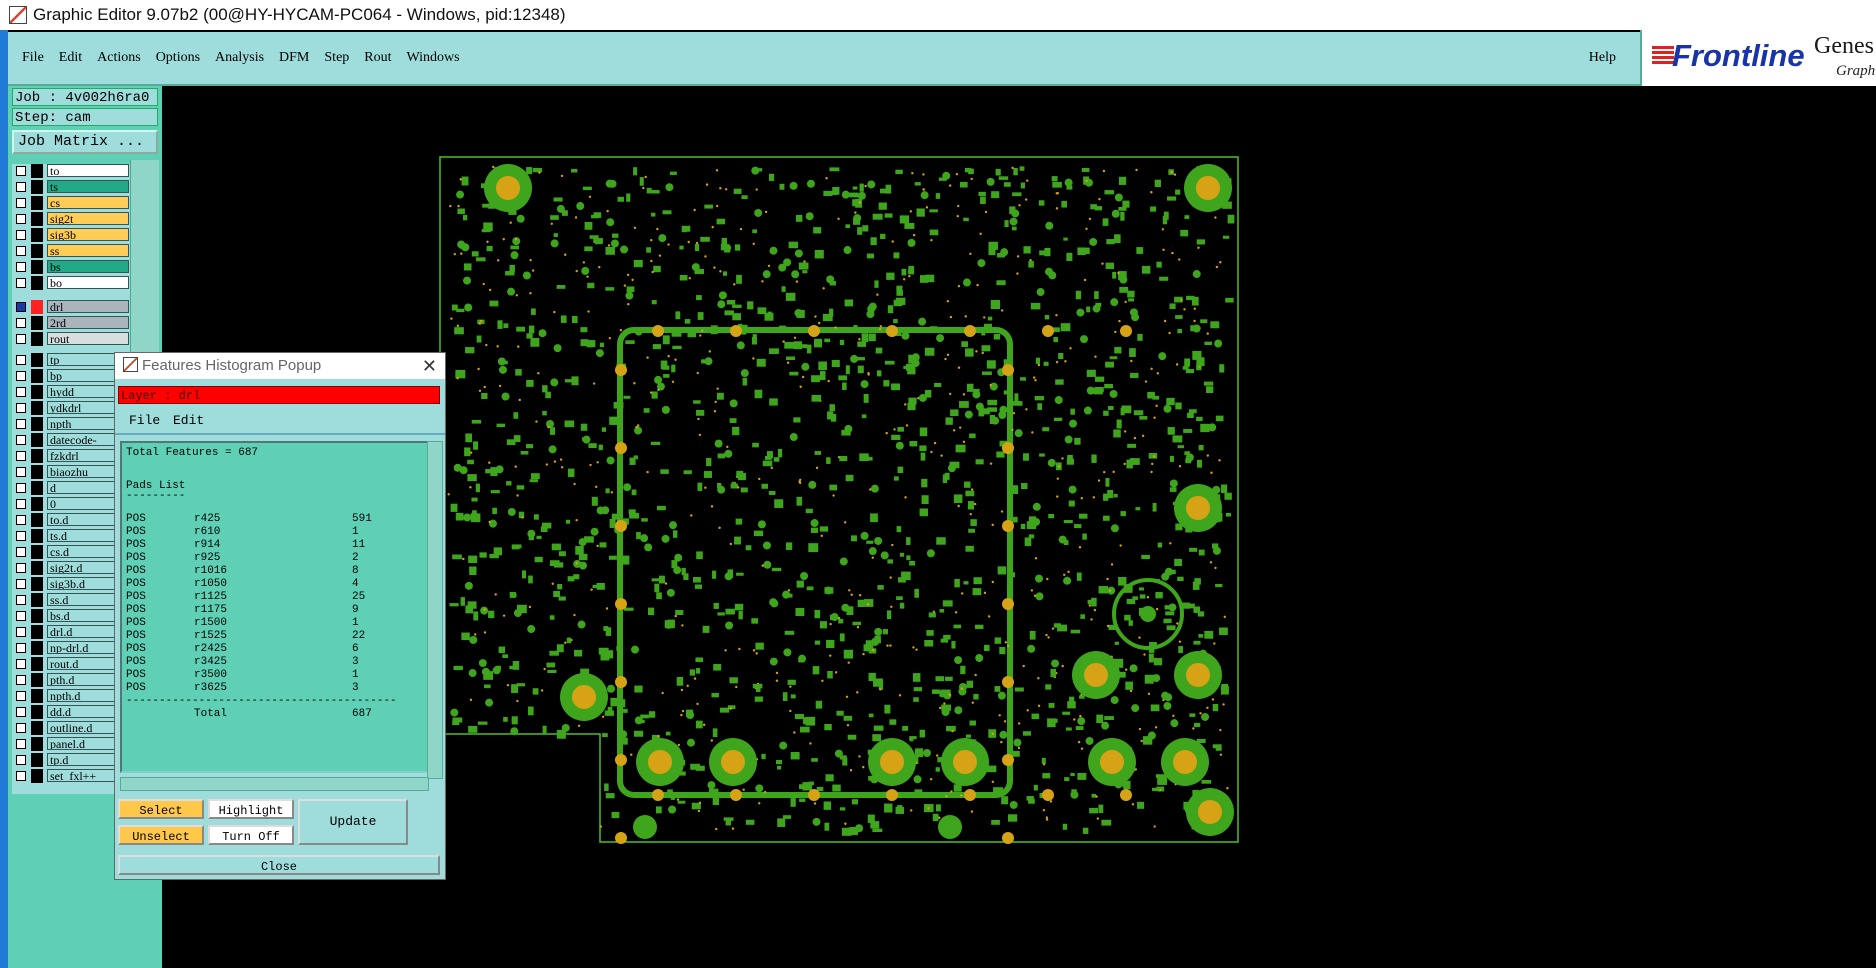 This screenshot has width=1876, height=968. What do you see at coordinates (1048, 331) in the screenshot?
I see `edge-drill` at bounding box center [1048, 331].